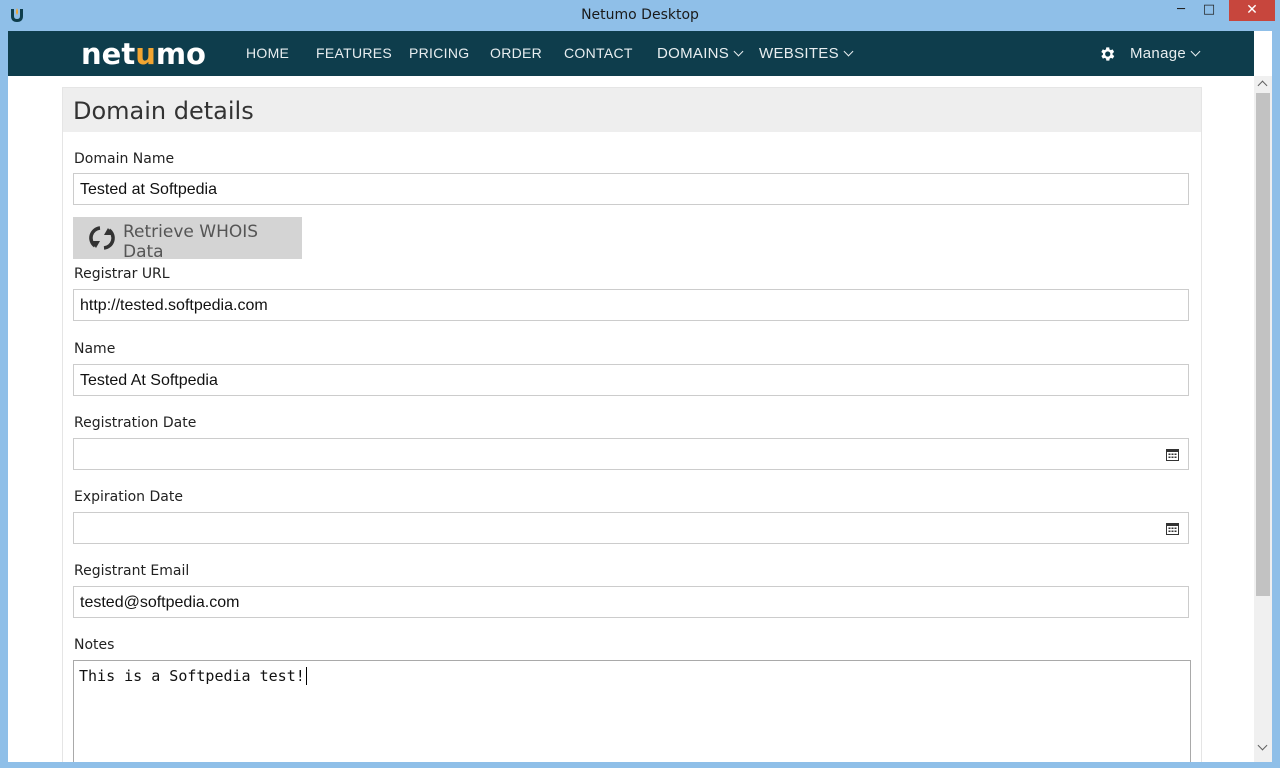 The width and height of the screenshot is (1280, 768). Describe the element at coordinates (632, 110) in the screenshot. I see `panel-header: Domain details` at that location.